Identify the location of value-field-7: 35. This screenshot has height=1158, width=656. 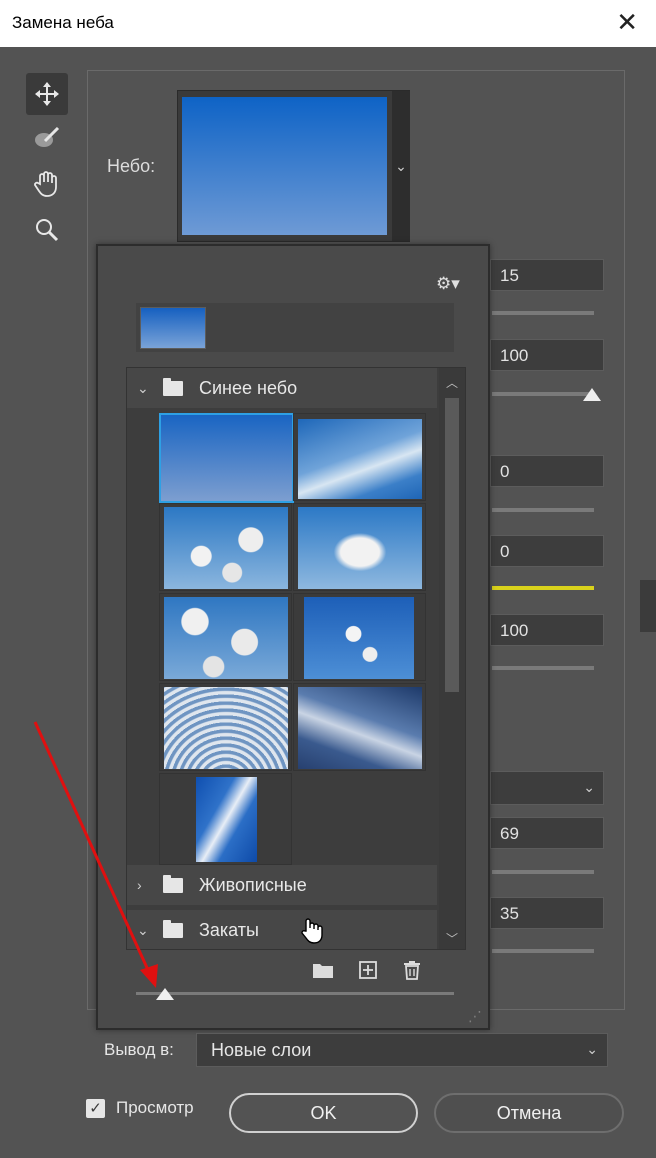
(547, 913).